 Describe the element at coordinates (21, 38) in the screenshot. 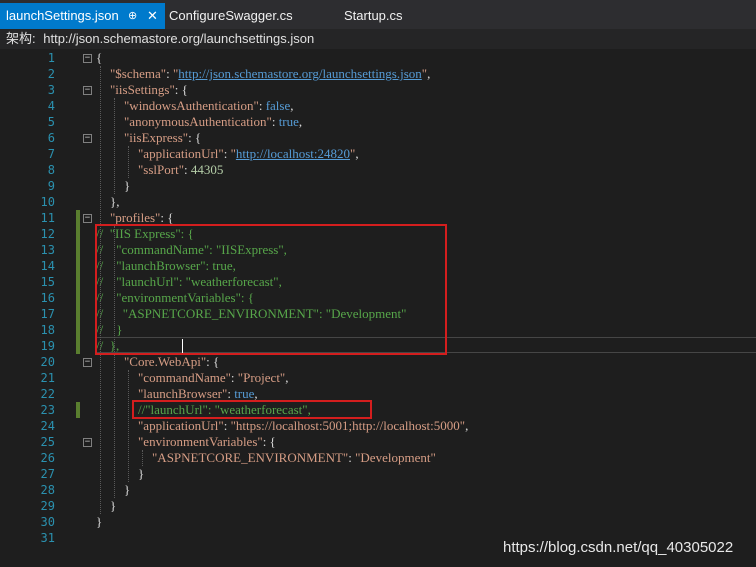

I see `schema-label: 架构:` at that location.